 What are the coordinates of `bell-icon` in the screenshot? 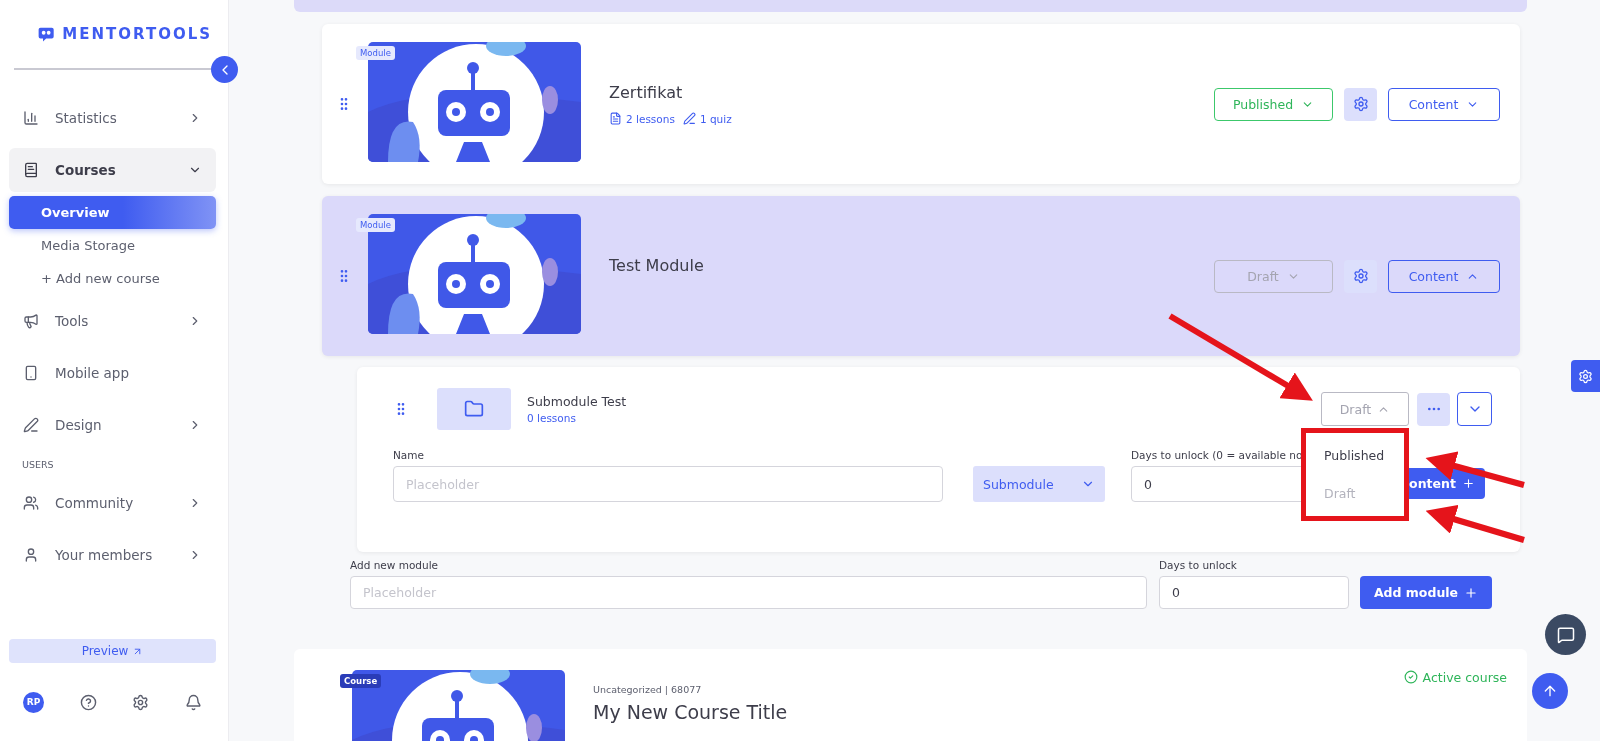 It's located at (193, 702).